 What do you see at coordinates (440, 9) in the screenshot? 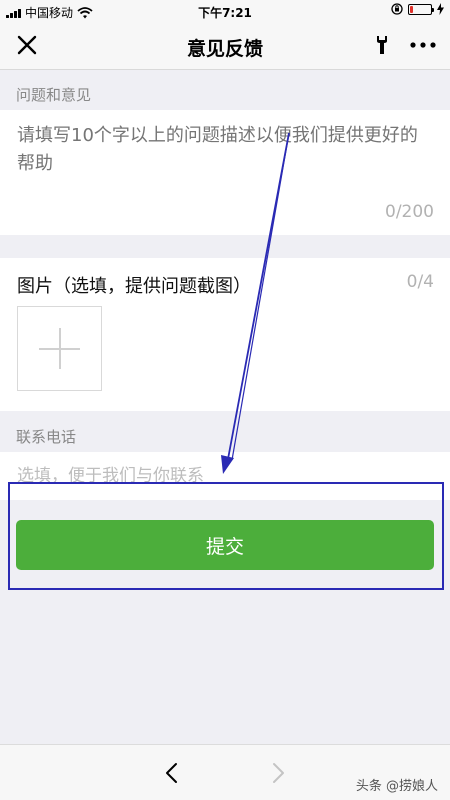
I see `charging-icon` at bounding box center [440, 9].